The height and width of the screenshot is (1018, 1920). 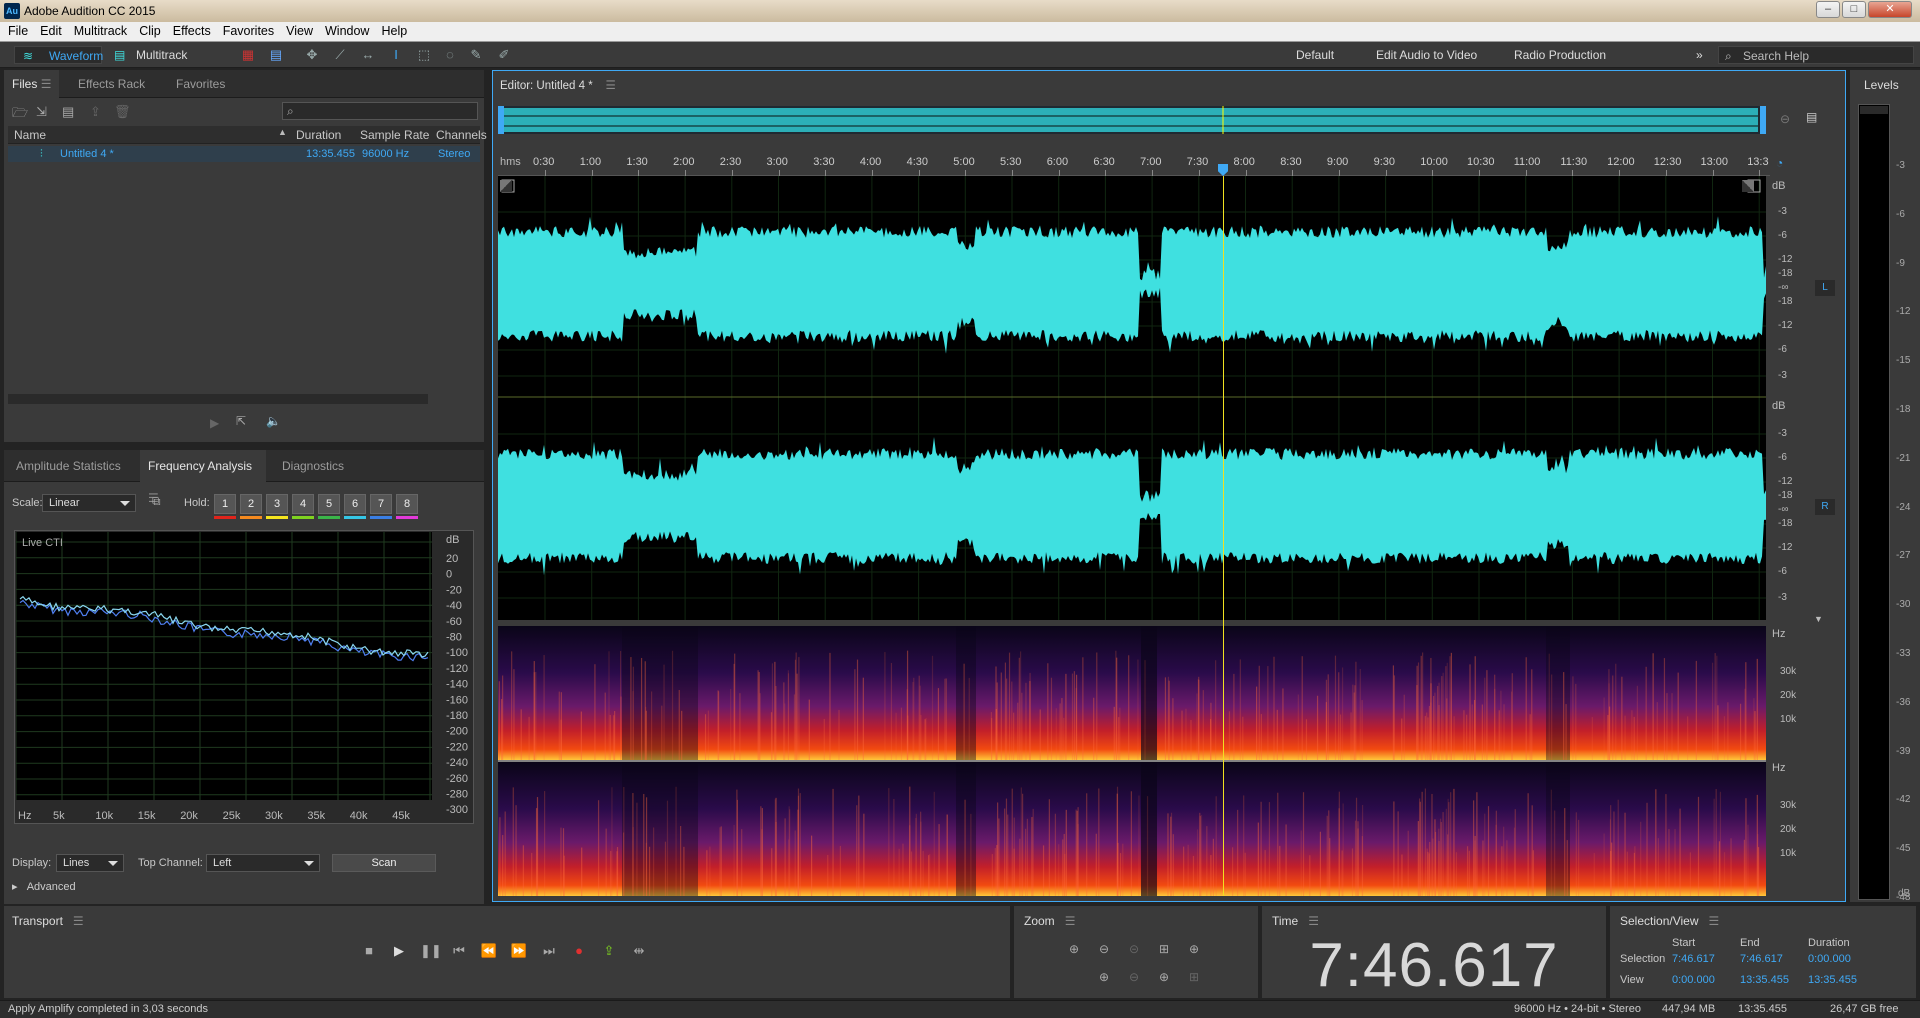 I want to click on advanced-toggle: ▸ Advanced, so click(x=44, y=886).